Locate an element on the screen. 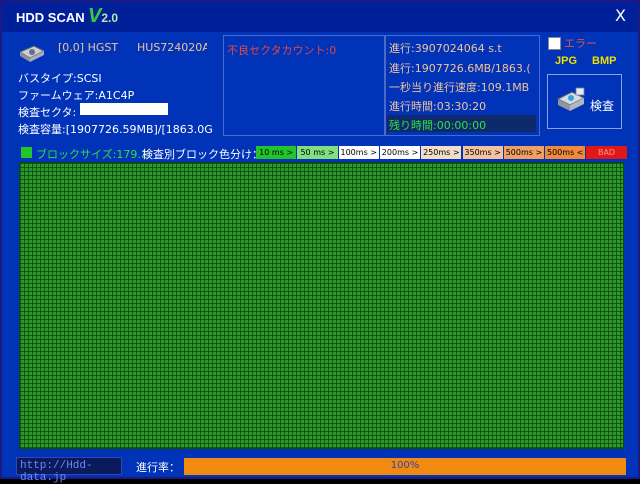 Image resolution: width=640 pixels, height=484 pixels. bad-sector-panel: 不良セクタカウント:0 is located at coordinates (304, 85).